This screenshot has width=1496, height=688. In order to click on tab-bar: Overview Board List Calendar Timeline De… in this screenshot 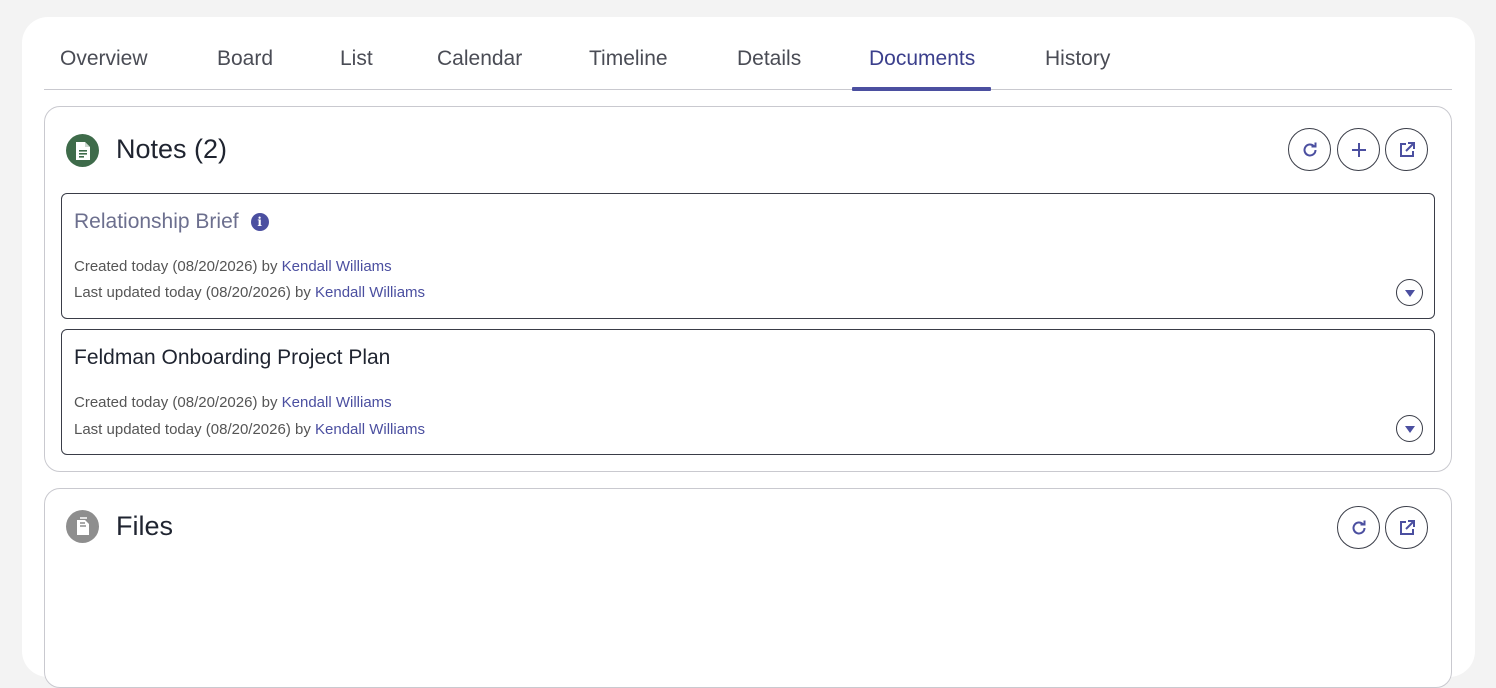, I will do `click(748, 54)`.